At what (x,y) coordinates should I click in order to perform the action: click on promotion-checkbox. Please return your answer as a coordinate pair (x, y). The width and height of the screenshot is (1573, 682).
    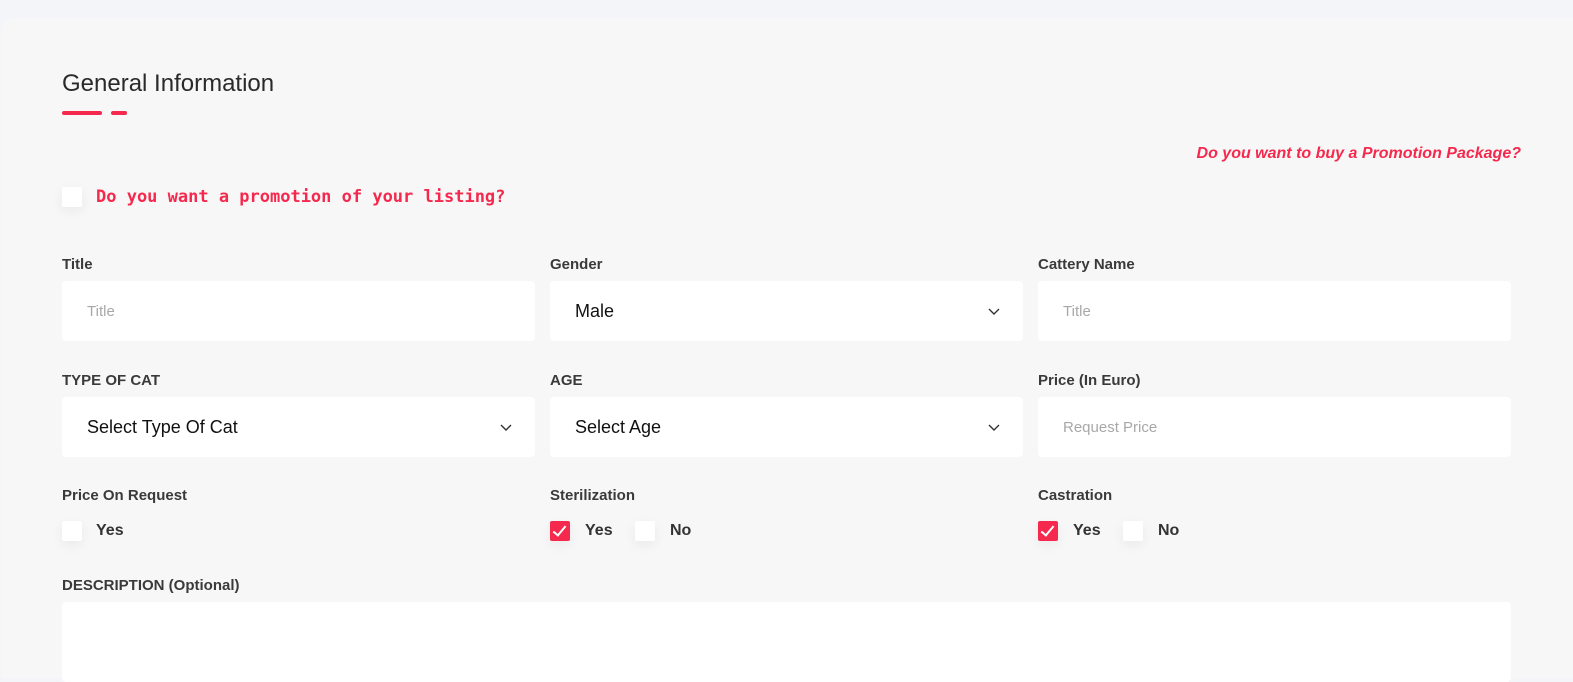
    Looking at the image, I should click on (72, 197).